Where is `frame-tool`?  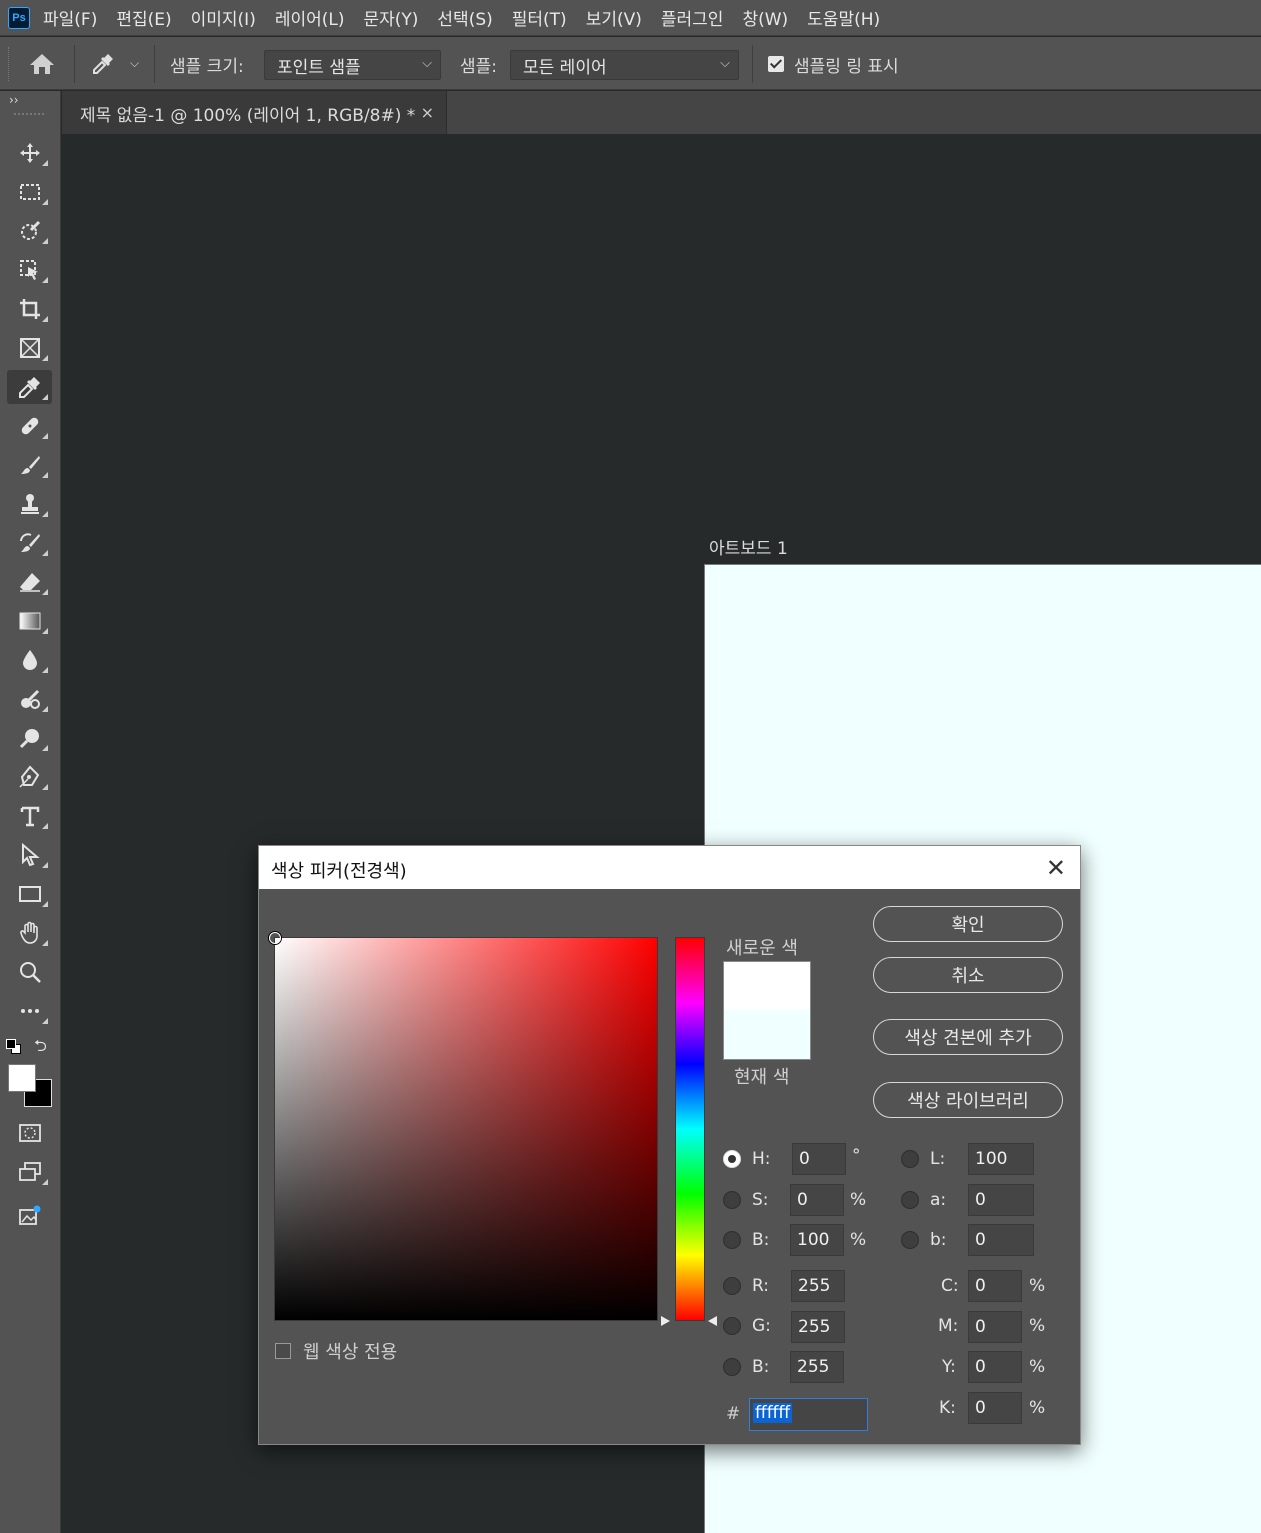 frame-tool is located at coordinates (29, 348).